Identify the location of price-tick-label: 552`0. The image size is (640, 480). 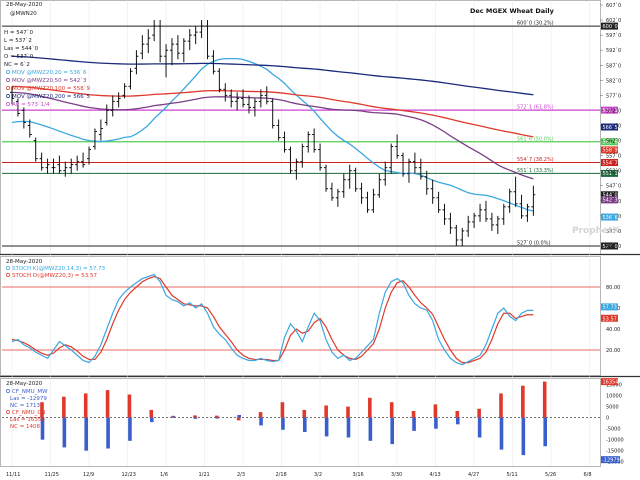
(613, 172).